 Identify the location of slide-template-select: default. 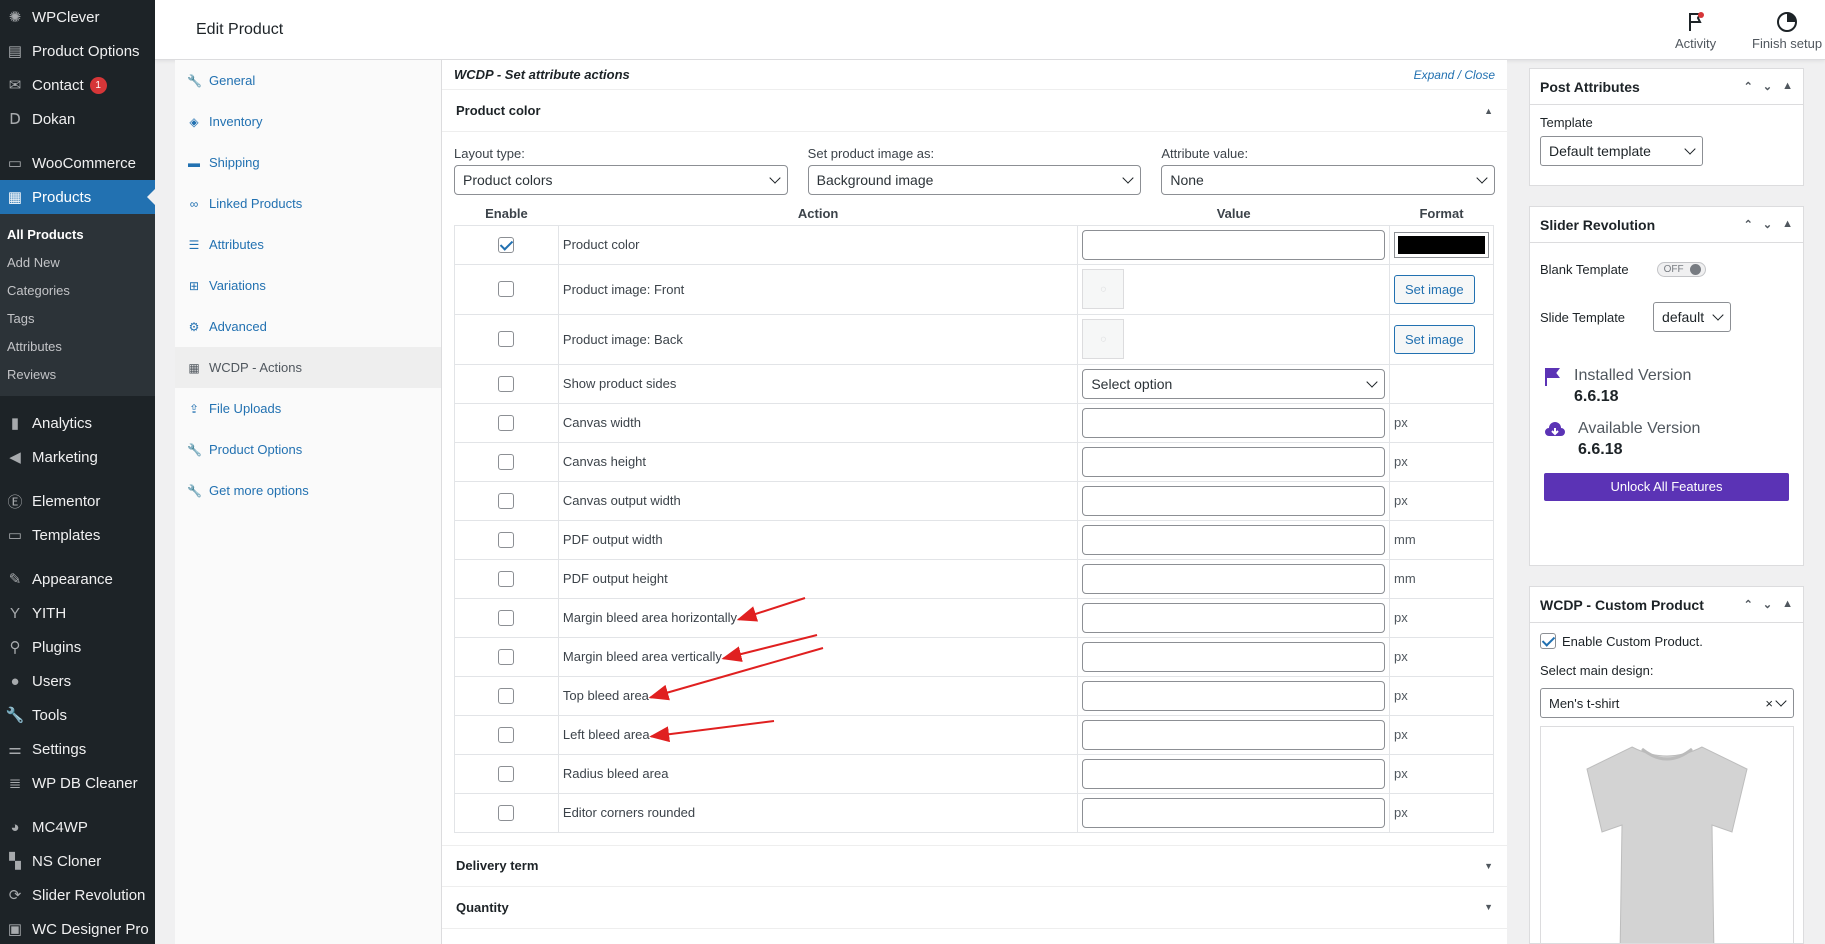
(1692, 317).